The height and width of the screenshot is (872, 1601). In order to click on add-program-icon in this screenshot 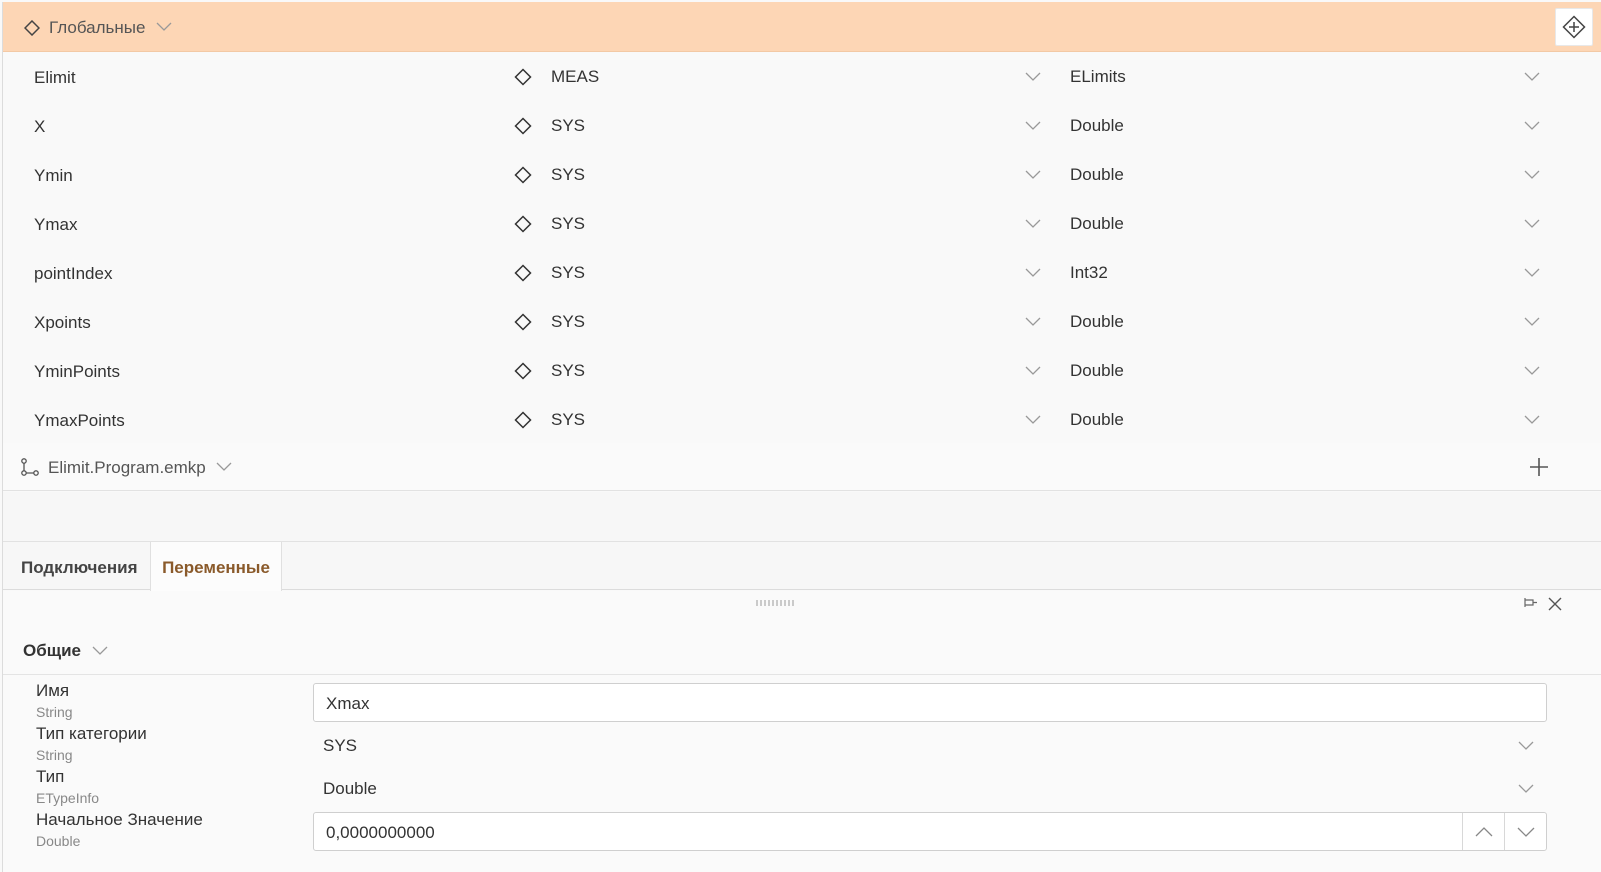, I will do `click(1539, 467)`.